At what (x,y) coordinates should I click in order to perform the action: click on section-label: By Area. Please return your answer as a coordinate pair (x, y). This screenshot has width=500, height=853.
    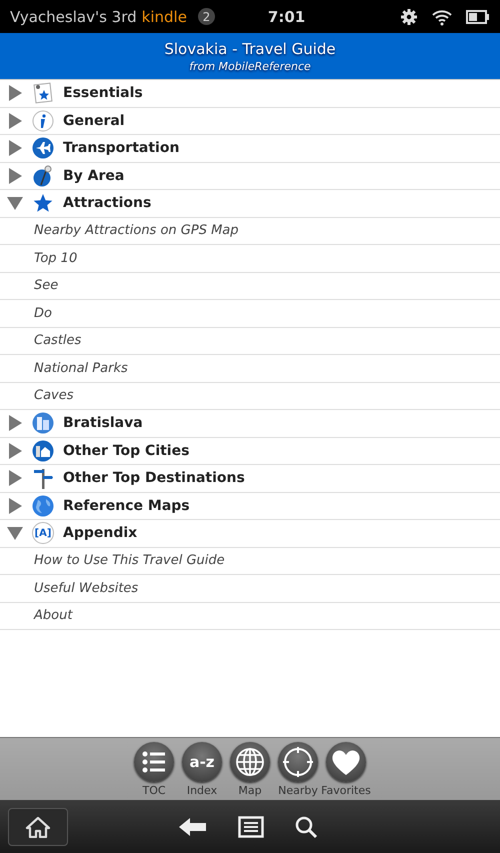
    Looking at the image, I should click on (93, 176).